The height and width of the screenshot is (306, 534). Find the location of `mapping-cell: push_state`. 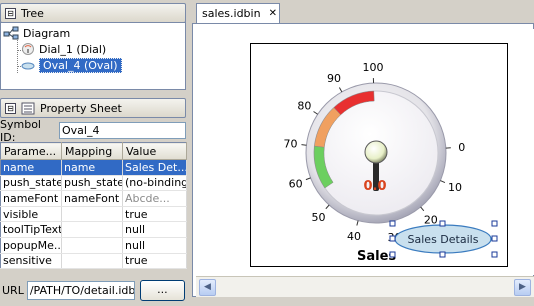

mapping-cell: push_state is located at coordinates (92, 183).